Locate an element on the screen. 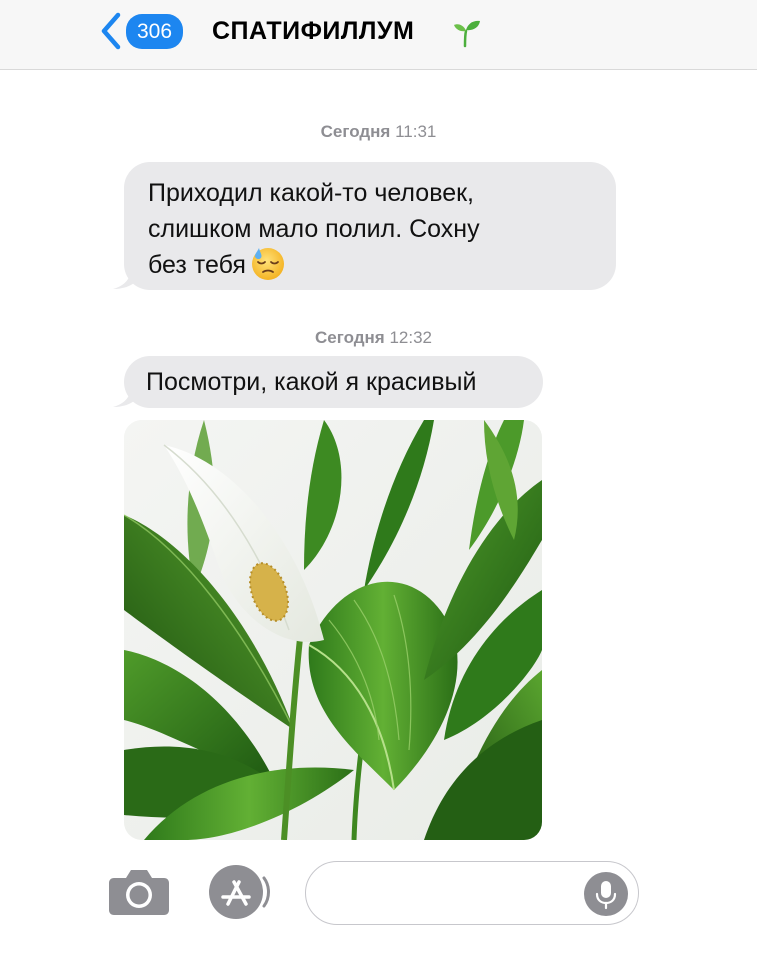 The width and height of the screenshot is (757, 960). app-store-icon is located at coordinates (239, 892).